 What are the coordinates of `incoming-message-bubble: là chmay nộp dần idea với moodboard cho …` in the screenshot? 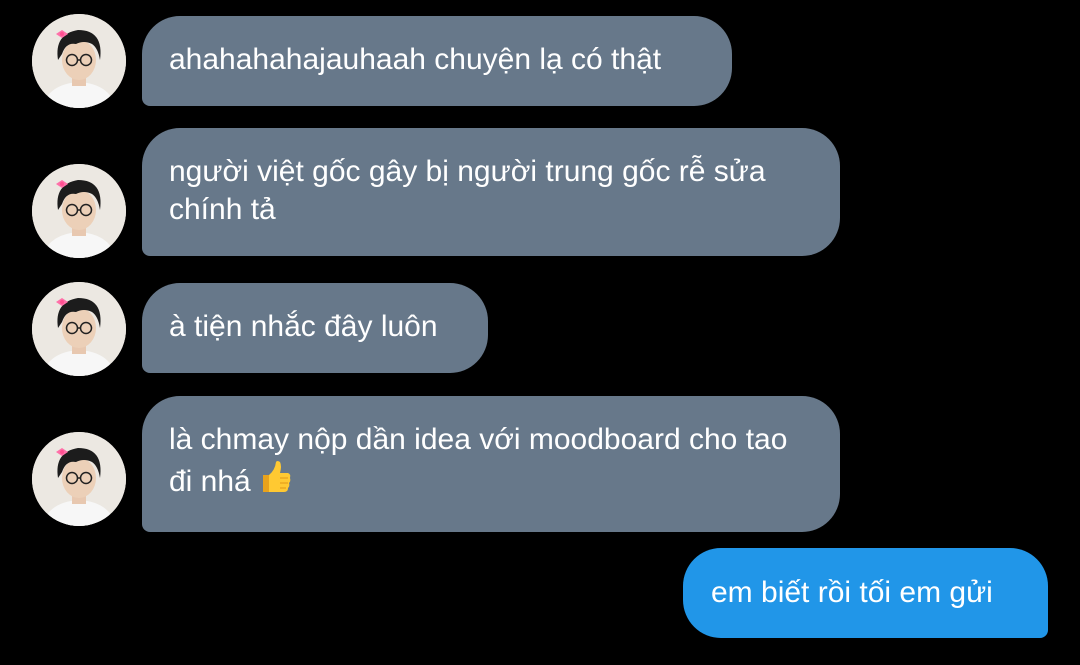 It's located at (491, 464).